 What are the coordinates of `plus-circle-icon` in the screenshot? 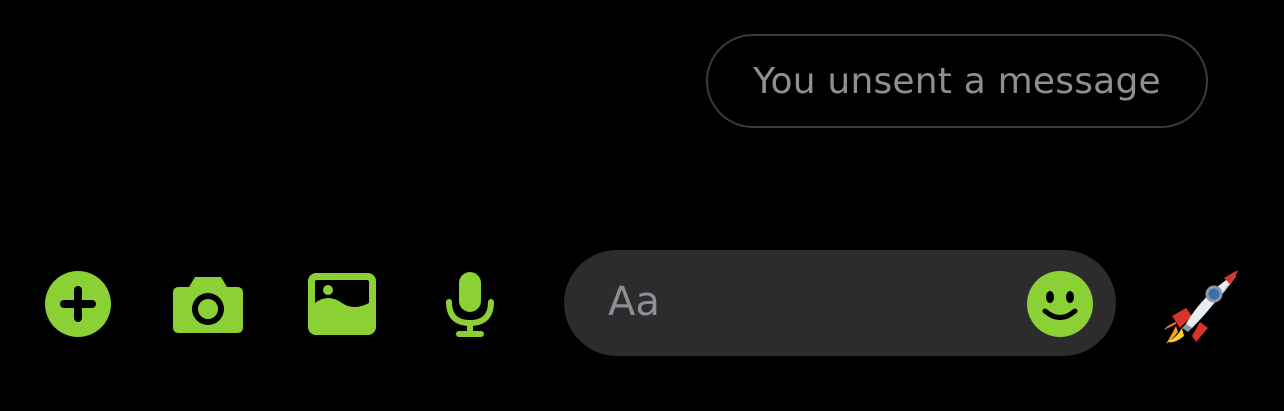 It's located at (78, 304).